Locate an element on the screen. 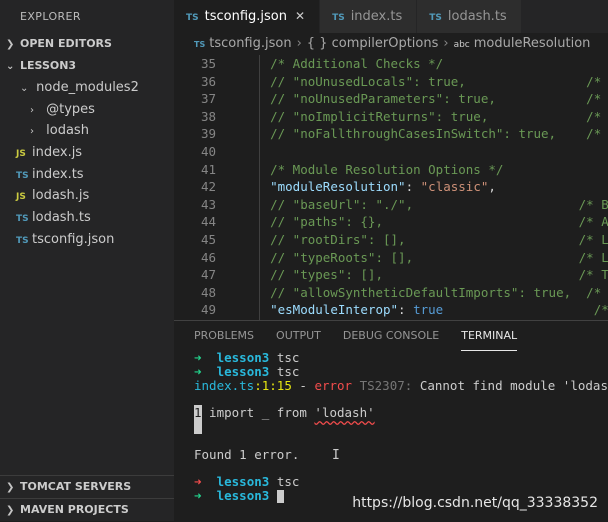  tab-tsconfig-json: TS tsconfig.json ✕ is located at coordinates (247, 16).